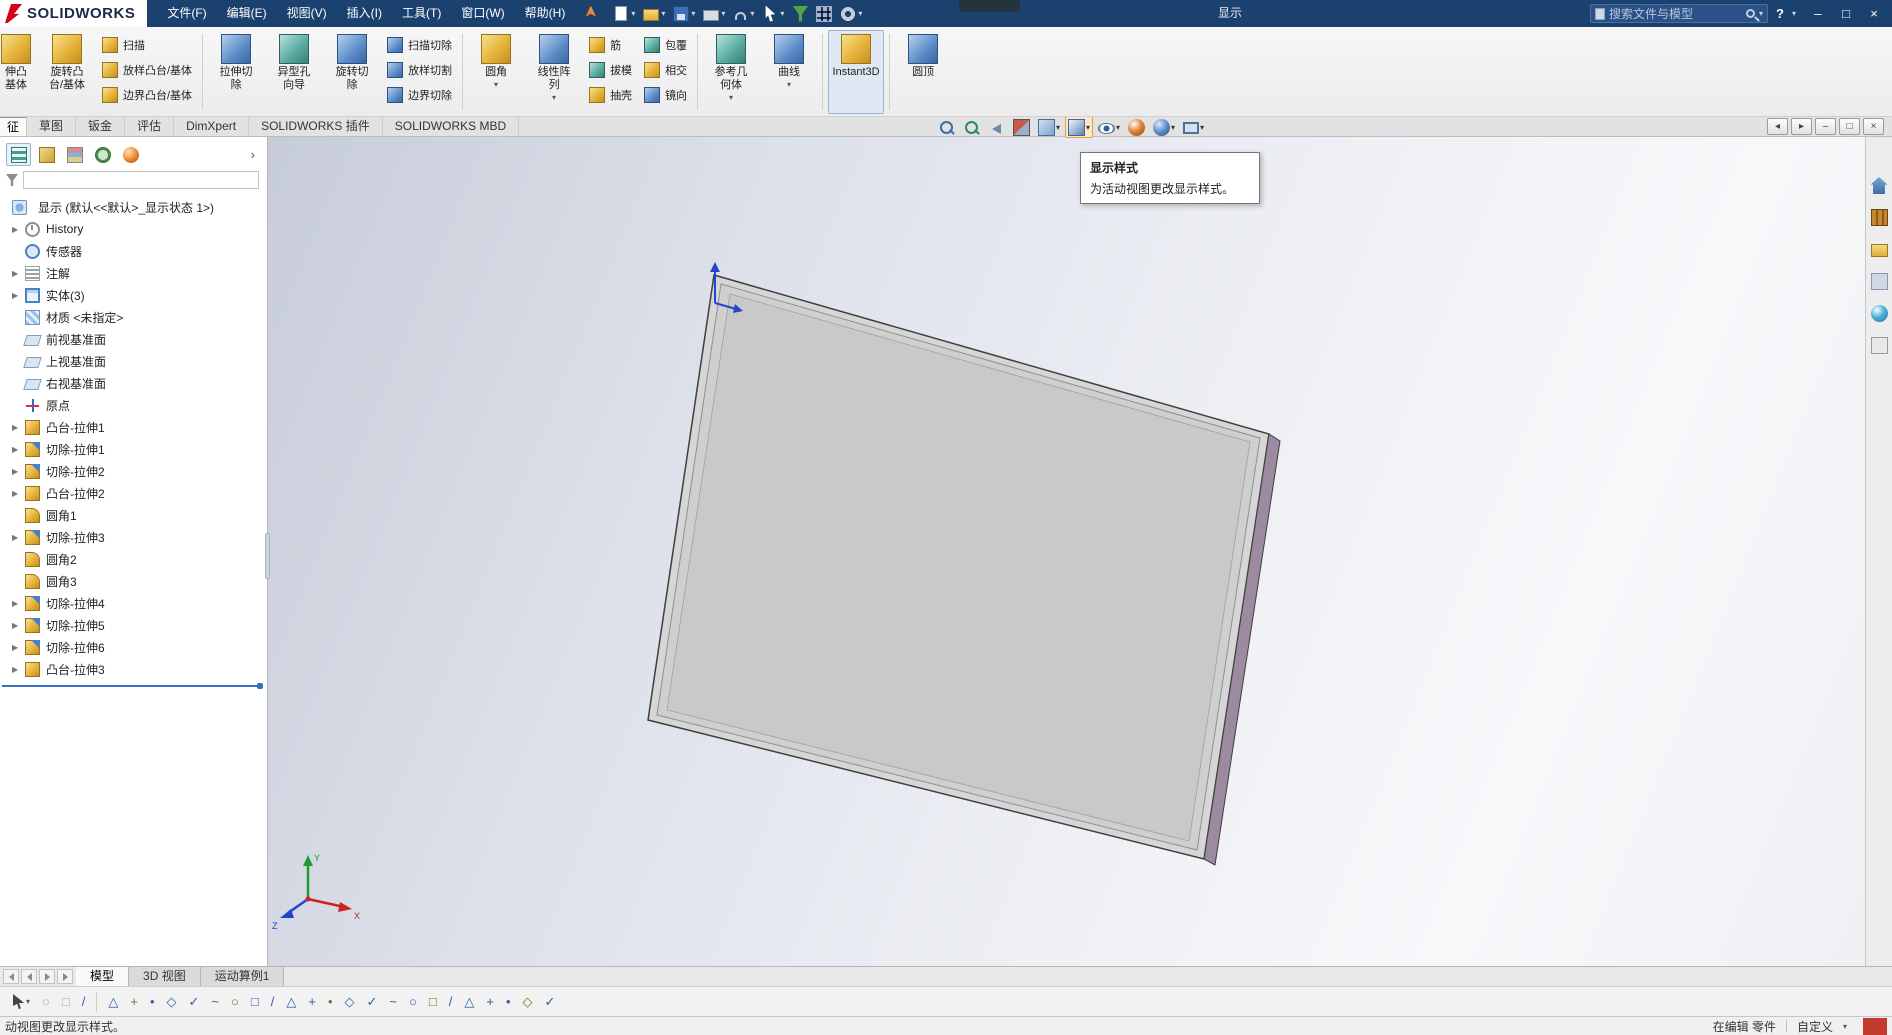  I want to click on extruded-cut-button: 拉伸切除, so click(236, 72).